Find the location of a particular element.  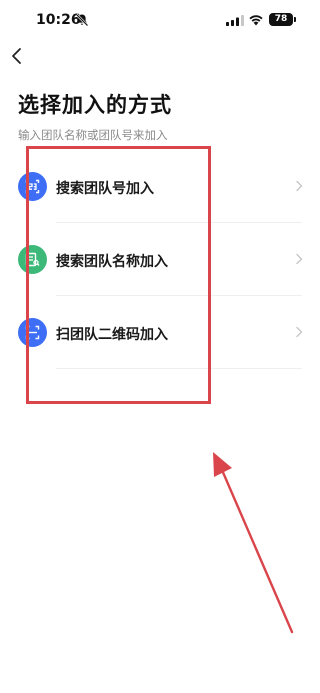

scan-team-qr-option: 扫团队二维码加入 is located at coordinates (160, 332).